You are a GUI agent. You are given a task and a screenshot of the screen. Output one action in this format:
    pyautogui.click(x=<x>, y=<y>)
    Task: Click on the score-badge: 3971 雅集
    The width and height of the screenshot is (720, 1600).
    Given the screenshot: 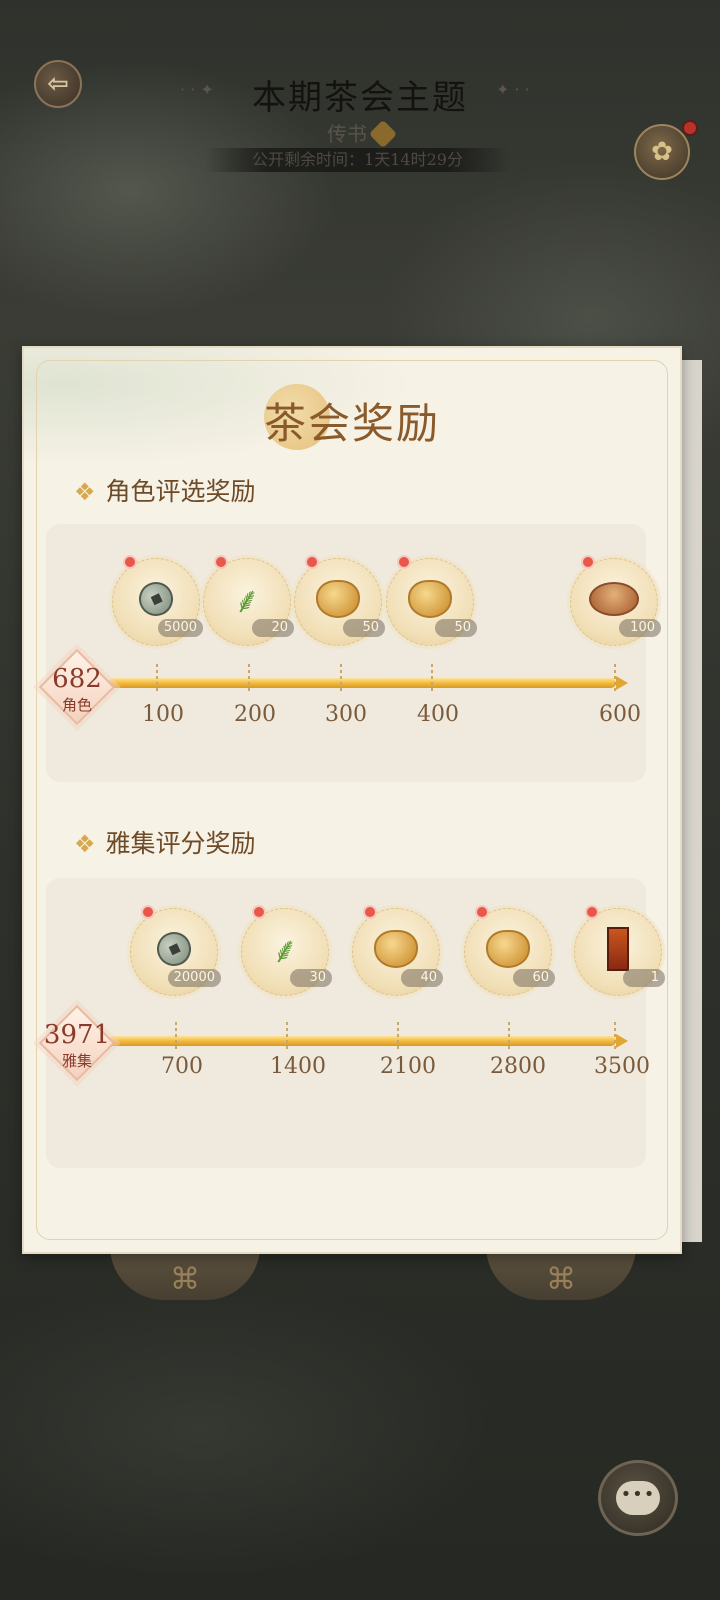 What is the action you would take?
    pyautogui.click(x=77, y=1043)
    